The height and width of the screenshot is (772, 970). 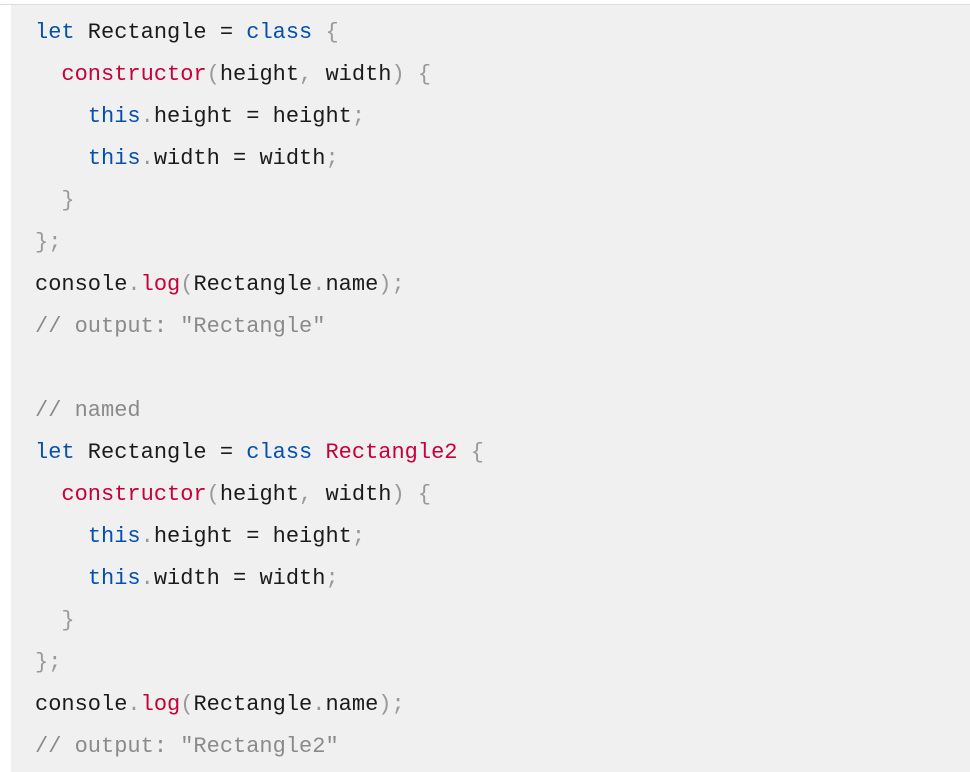 I want to click on code-token-comment: // output: "Rectangle", so click(x=180, y=326).